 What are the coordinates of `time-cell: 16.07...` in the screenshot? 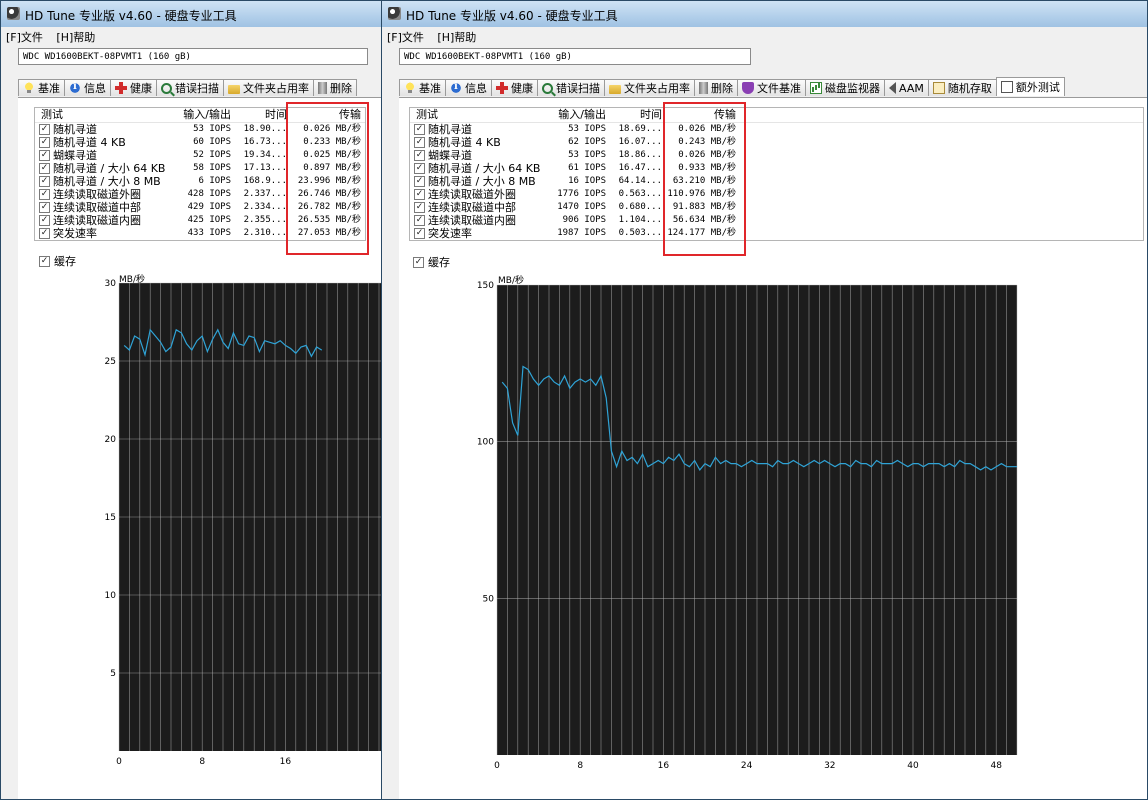 It's located at (640, 142).